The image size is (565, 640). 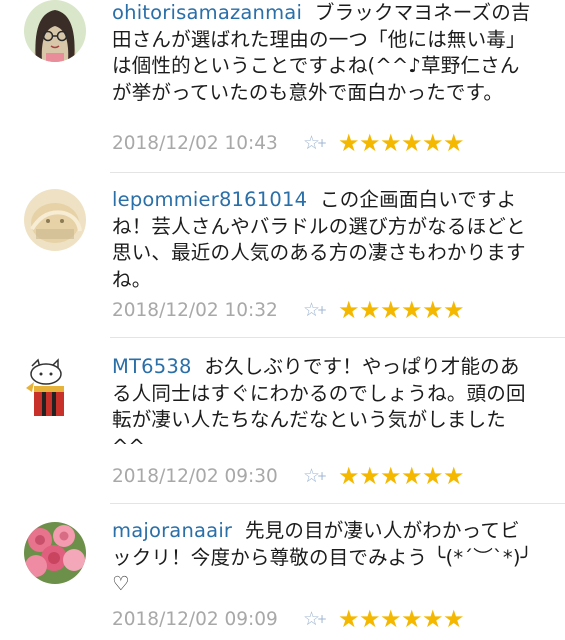 What do you see at coordinates (288, 619) in the screenshot?
I see `comment-meta: 2018/12/02 09:09 ☆ + ★ ★ ★ ★ ★ ★` at bounding box center [288, 619].